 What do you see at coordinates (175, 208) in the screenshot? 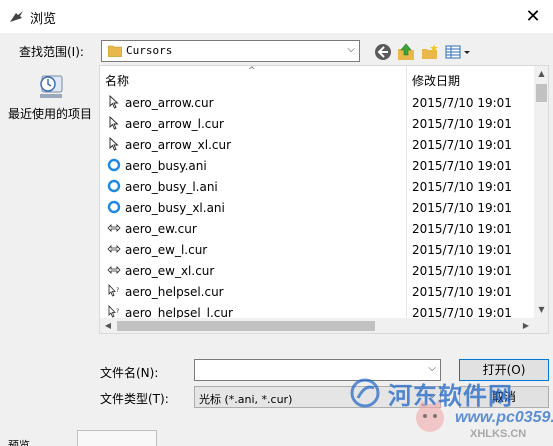
I see `file-name: aero_busy_xl.ani` at bounding box center [175, 208].